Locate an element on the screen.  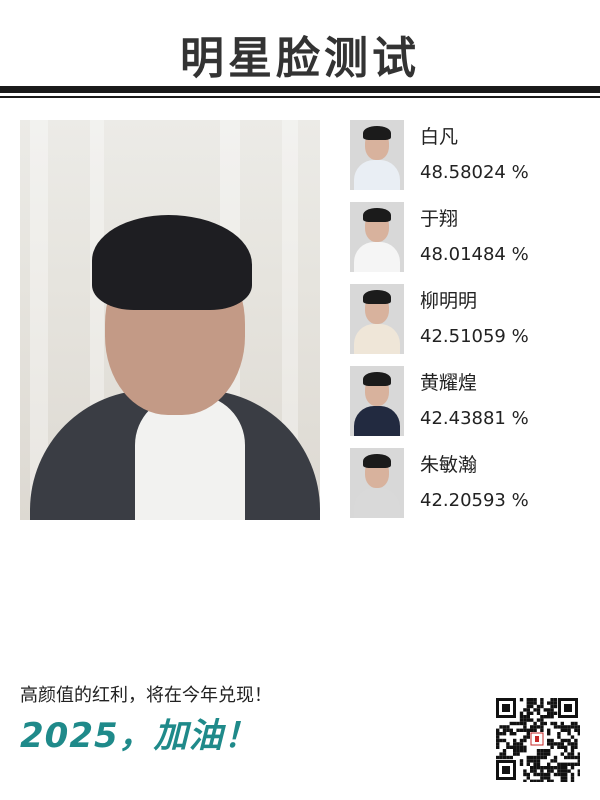
match-score: 42.43881 % is located at coordinates (474, 418).